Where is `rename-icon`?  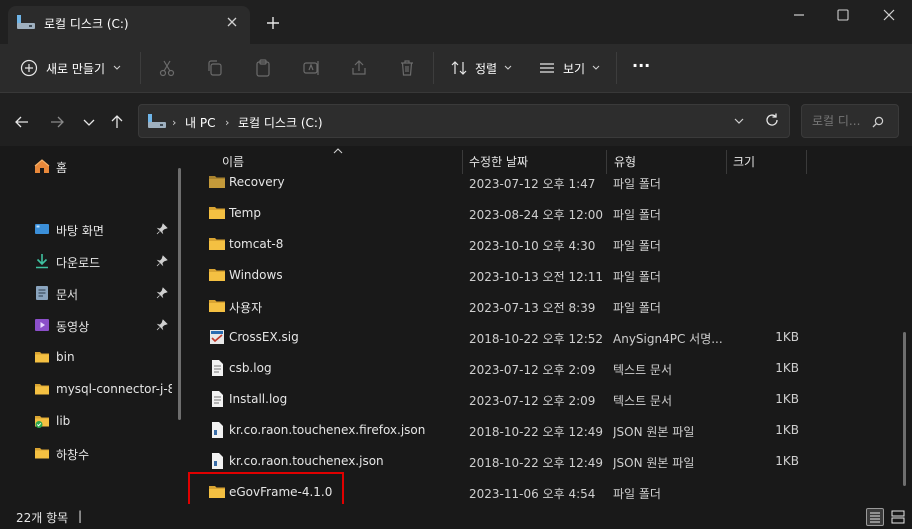
rename-icon is located at coordinates (311, 68).